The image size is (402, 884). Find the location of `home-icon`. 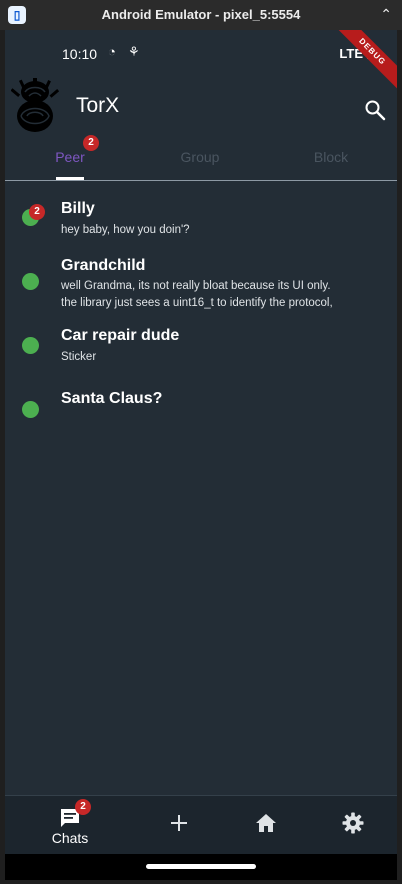

home-icon is located at coordinates (266, 823).